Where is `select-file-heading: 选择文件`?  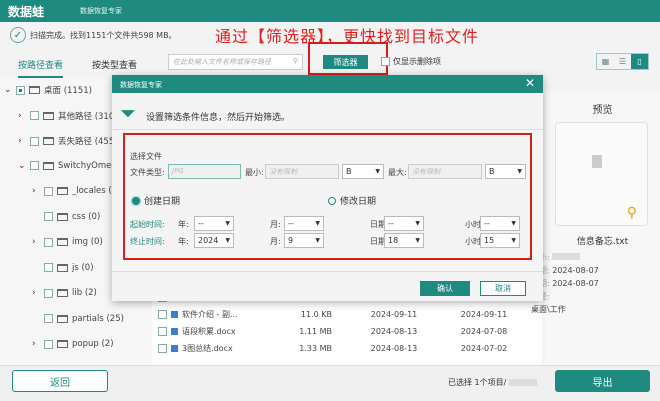 select-file-heading: 选择文件 is located at coordinates (146, 156).